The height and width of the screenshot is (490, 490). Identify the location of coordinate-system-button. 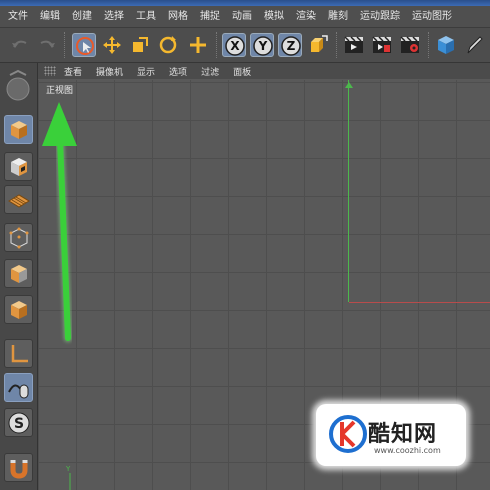
(318, 45).